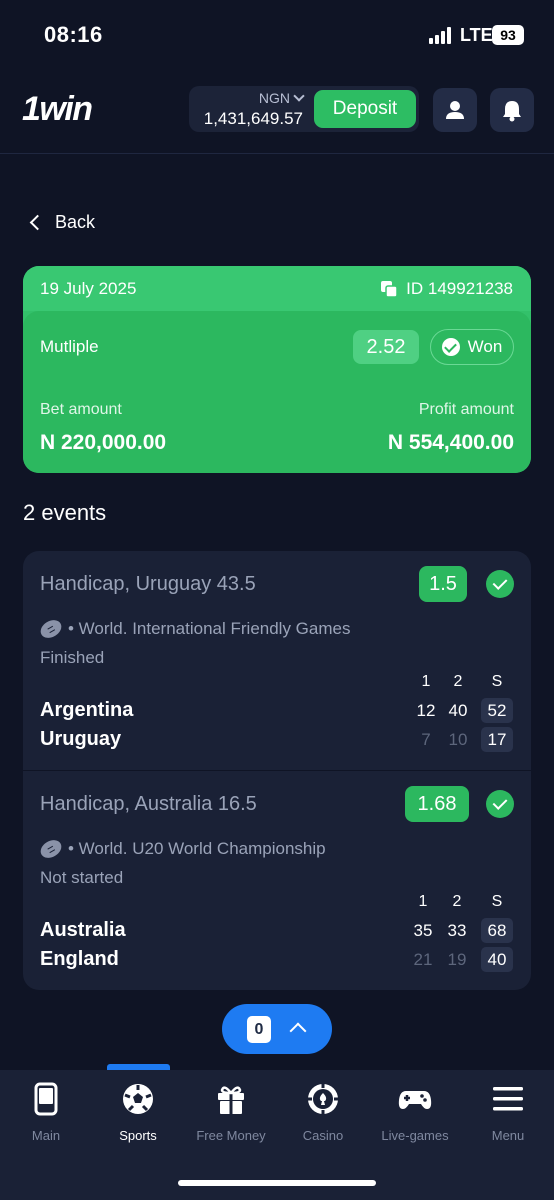 The image size is (554, 1200). What do you see at coordinates (138, 1135) in the screenshot?
I see `nav-label: Sports` at bounding box center [138, 1135].